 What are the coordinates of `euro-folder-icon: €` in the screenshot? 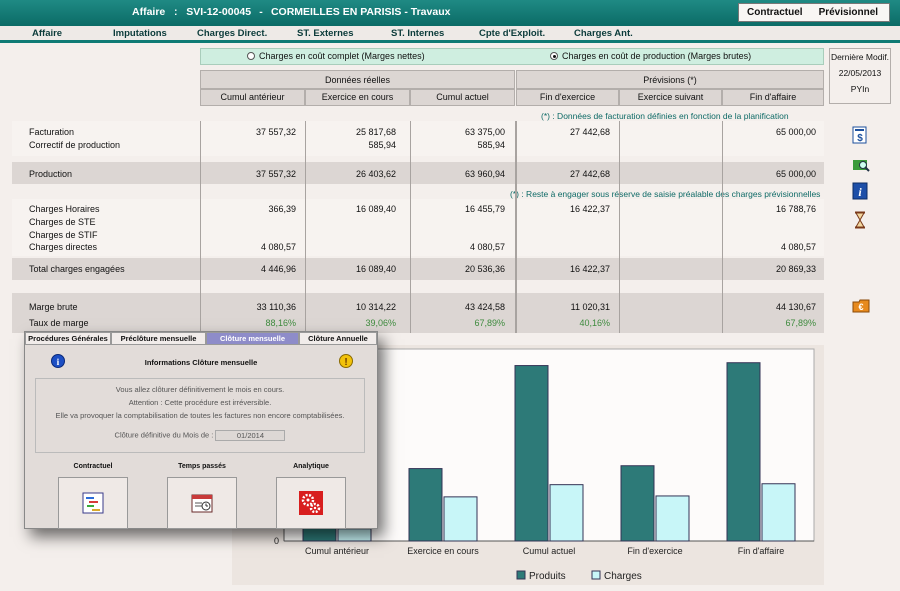 It's located at (861, 306).